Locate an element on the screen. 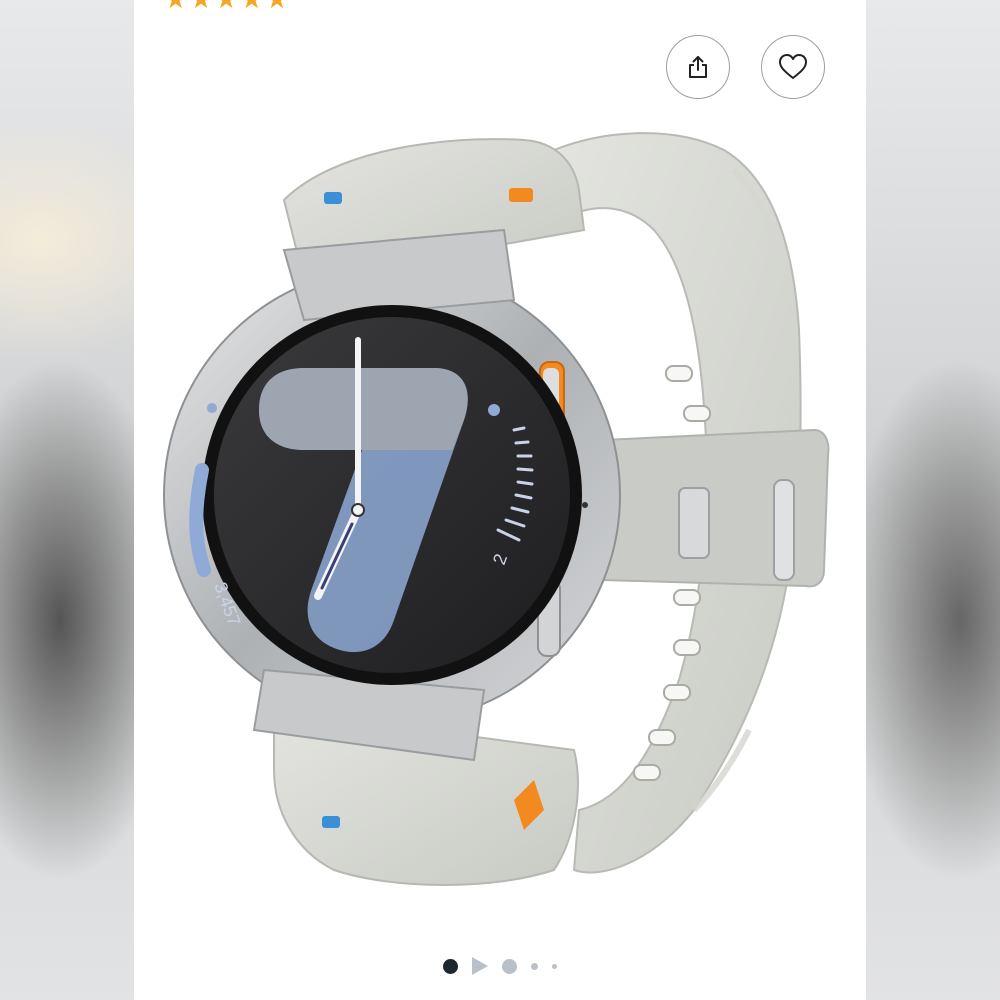 Image resolution: width=1000 pixels, height=1000 pixels. heart-icon is located at coordinates (793, 66).